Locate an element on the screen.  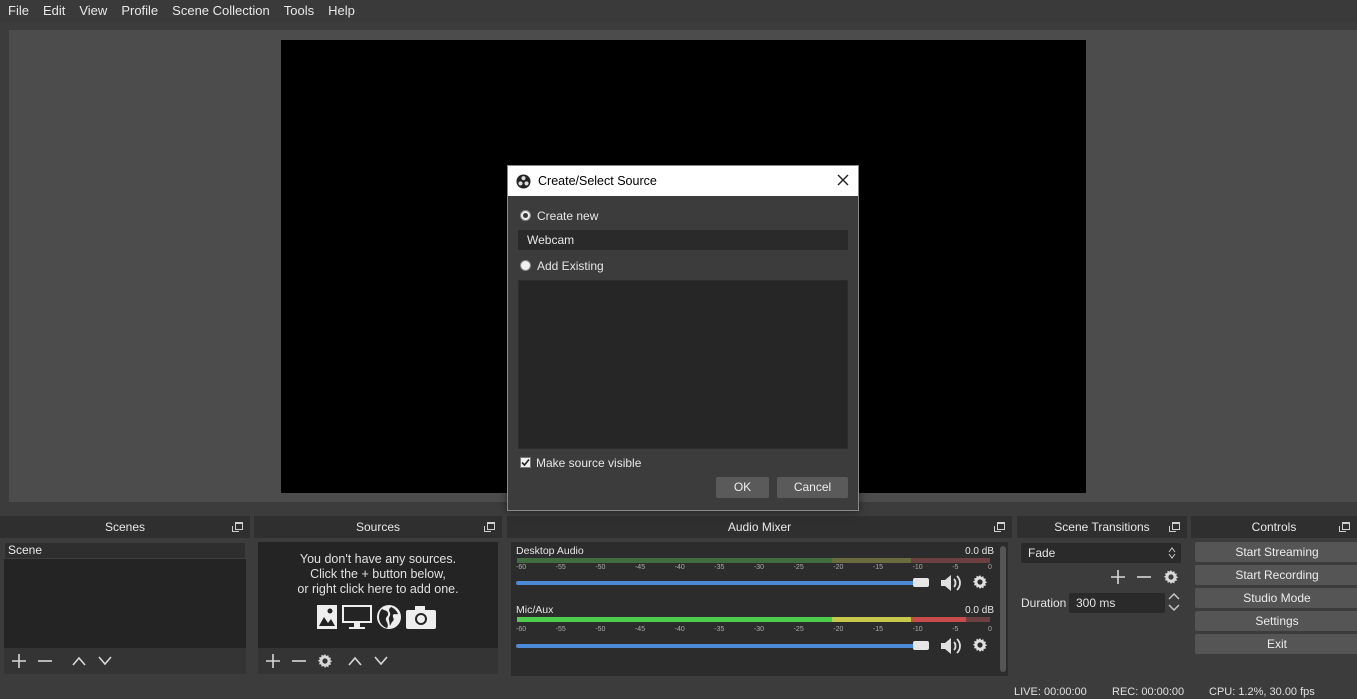
ok-button: OK is located at coordinates (742, 487).